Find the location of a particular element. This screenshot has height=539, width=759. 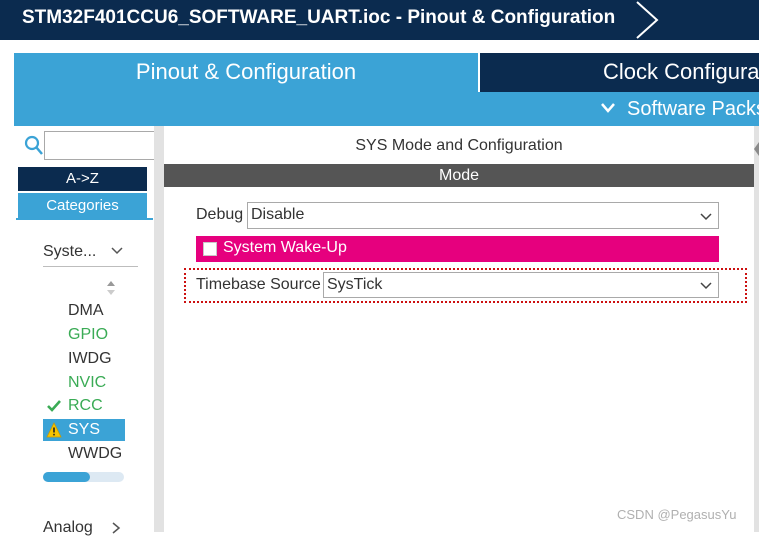

component-item-sys: SYS is located at coordinates (84, 430).